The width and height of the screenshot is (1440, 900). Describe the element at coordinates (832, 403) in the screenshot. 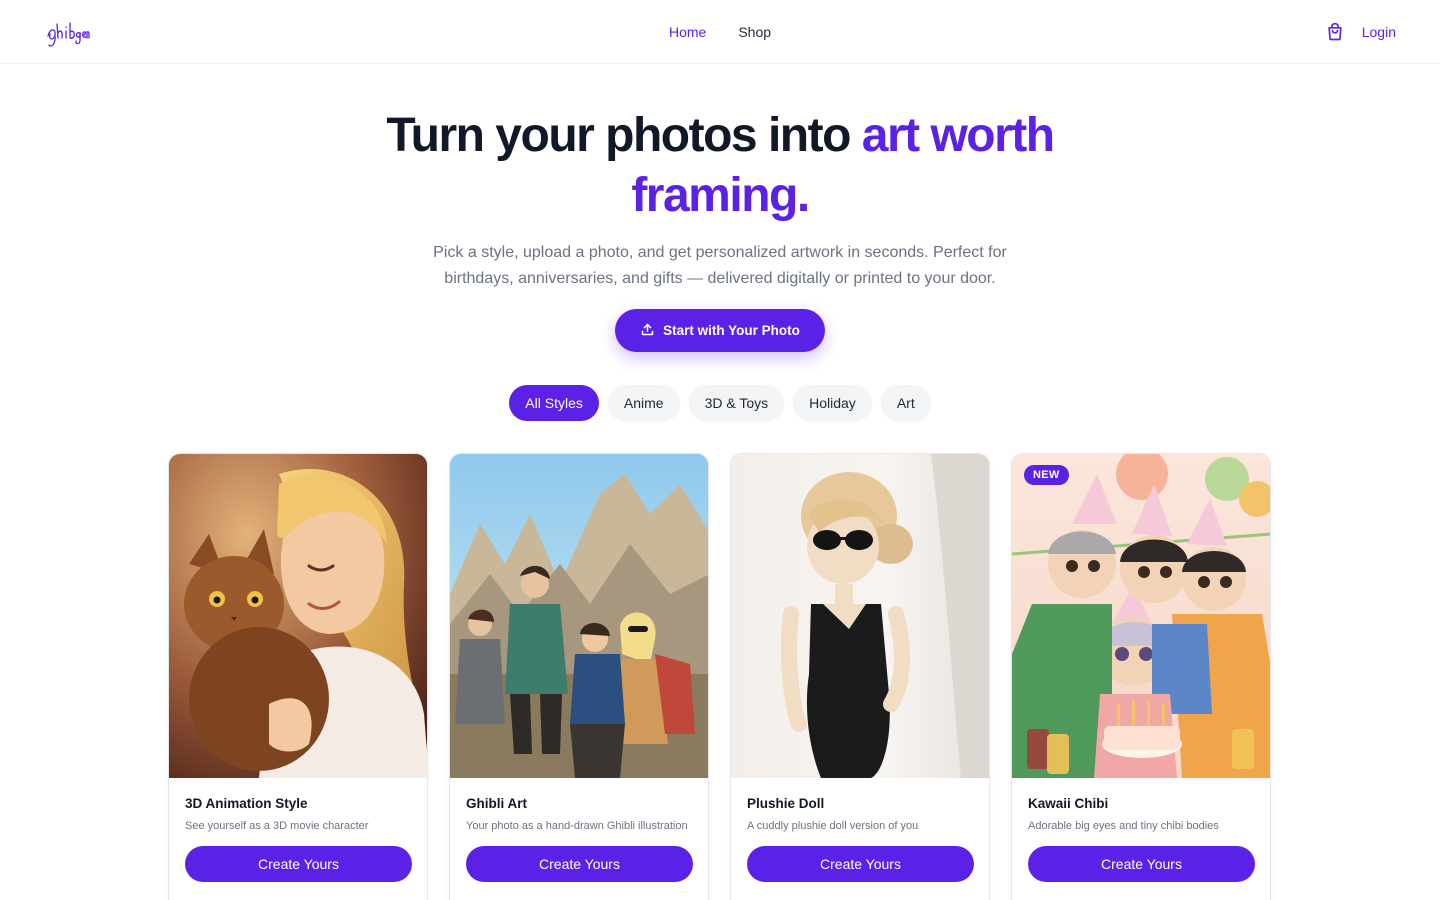

I see `filter-chip-holiday: Holiday` at that location.